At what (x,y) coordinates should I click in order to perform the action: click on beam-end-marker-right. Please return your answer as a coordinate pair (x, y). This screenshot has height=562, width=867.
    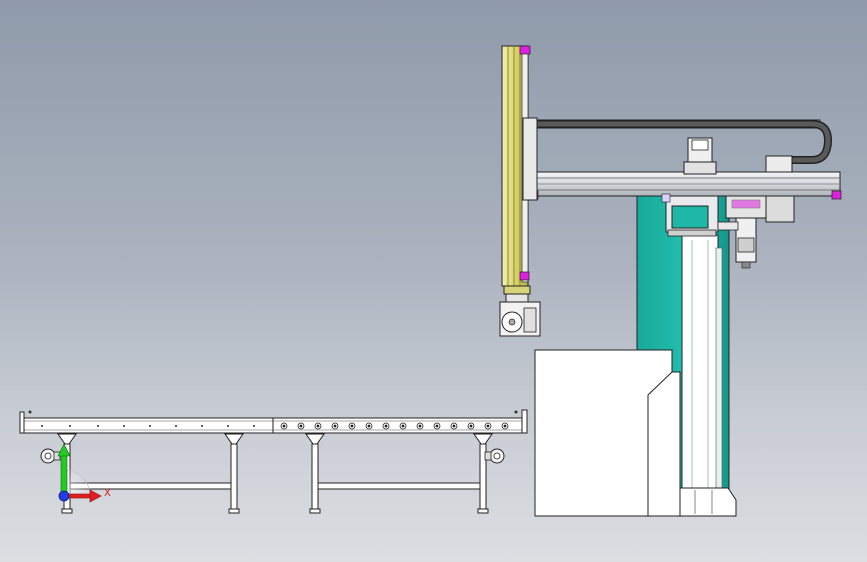
    Looking at the image, I should click on (836, 195).